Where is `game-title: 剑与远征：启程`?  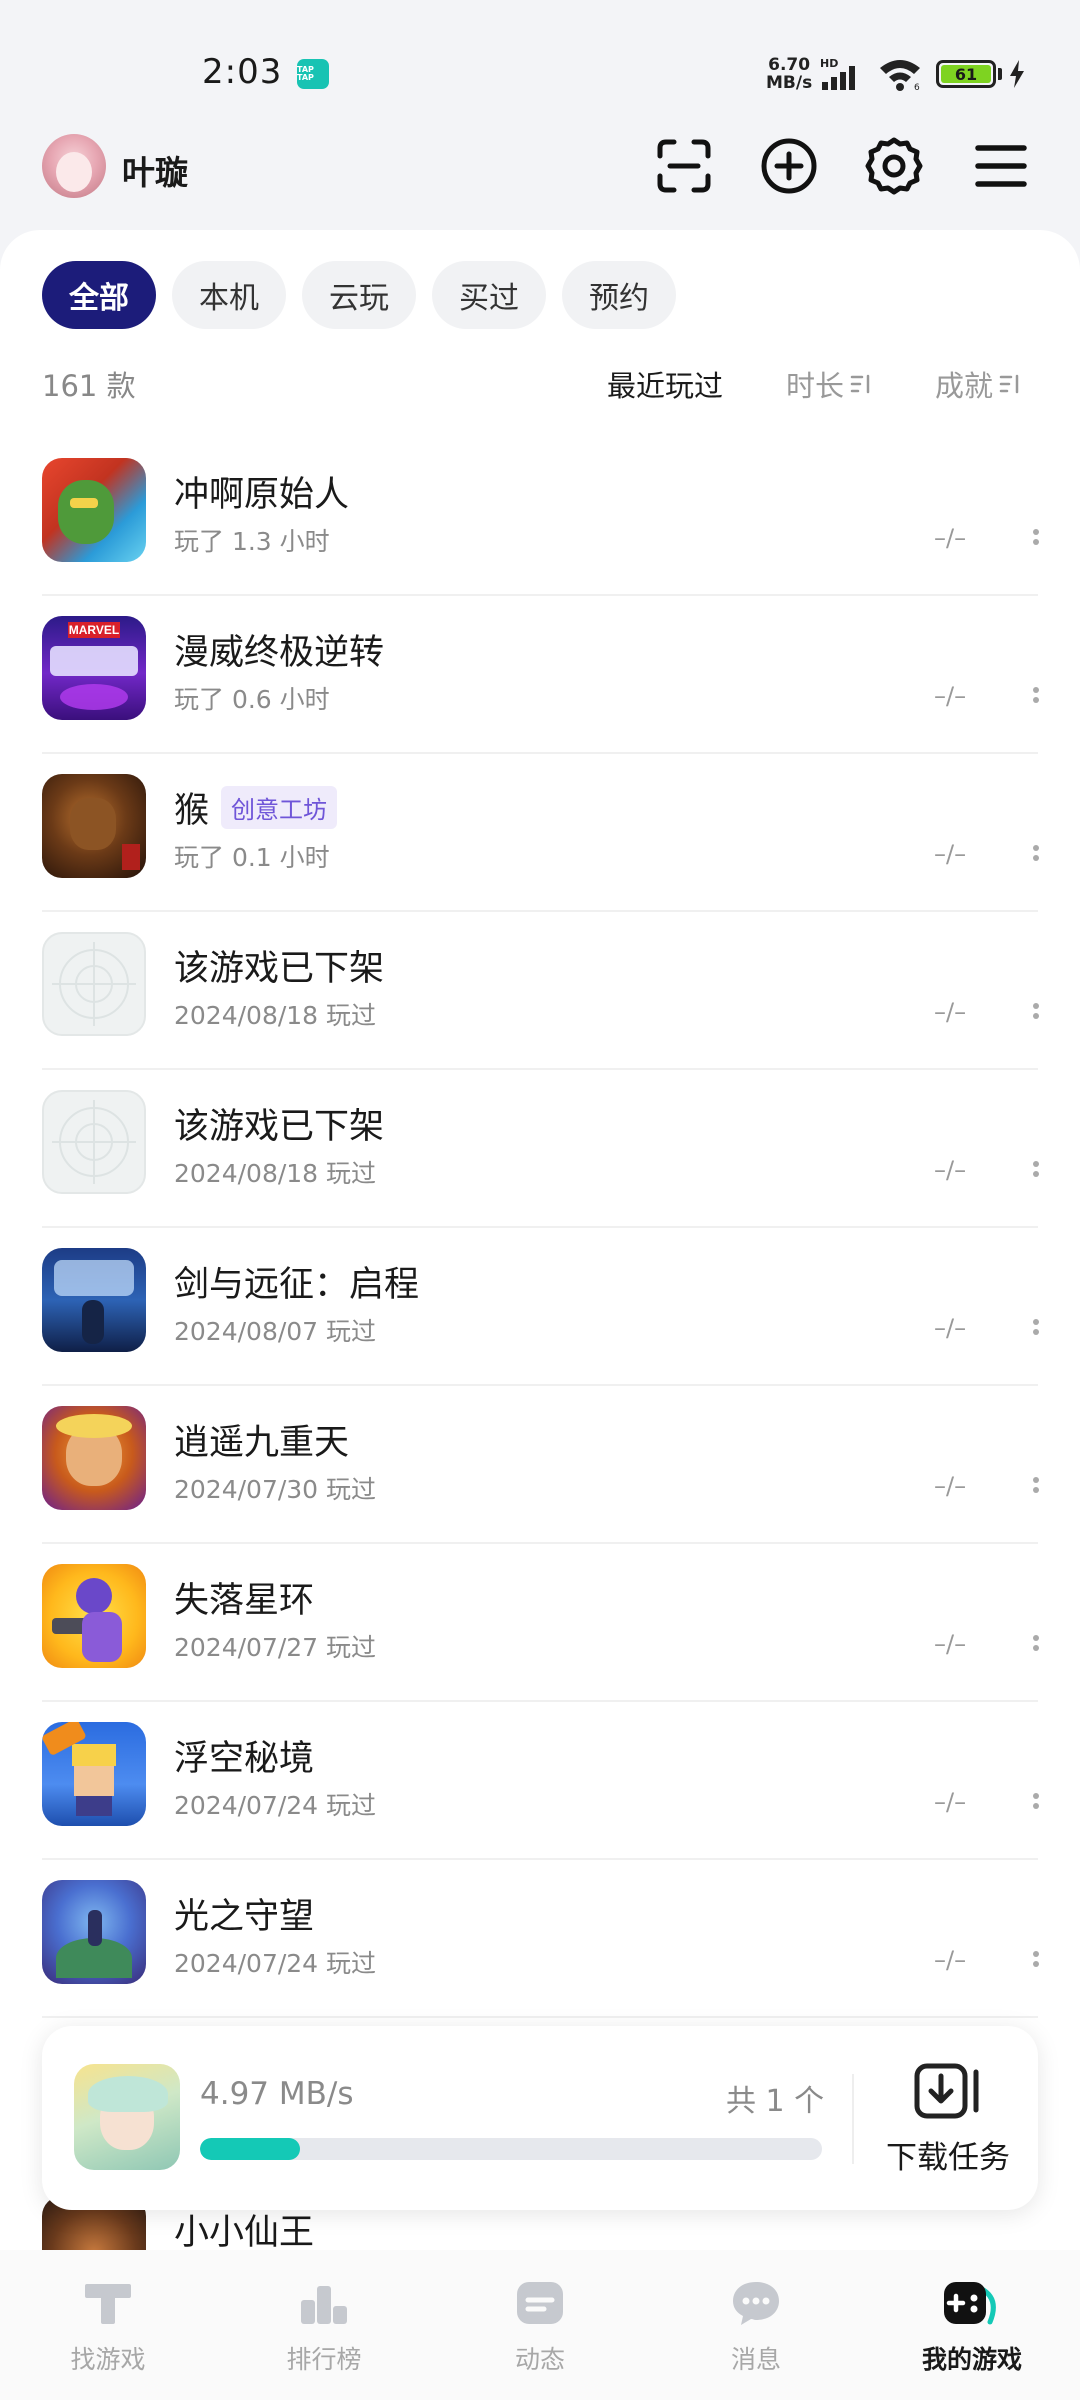 game-title: 剑与远征：启程 is located at coordinates (297, 1285).